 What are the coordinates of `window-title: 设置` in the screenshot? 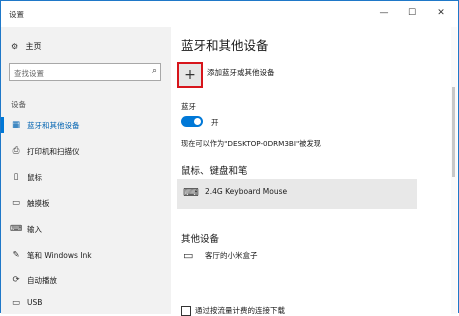 It's located at (16, 14).